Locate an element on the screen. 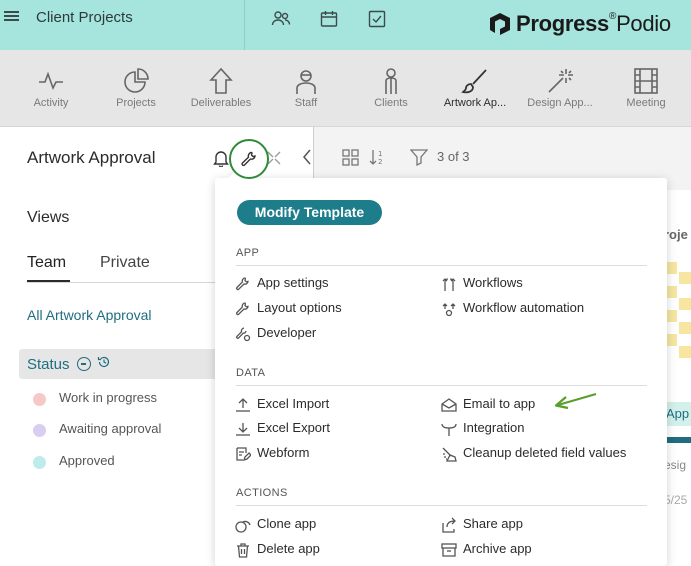  pie-chart-icon is located at coordinates (136, 80).